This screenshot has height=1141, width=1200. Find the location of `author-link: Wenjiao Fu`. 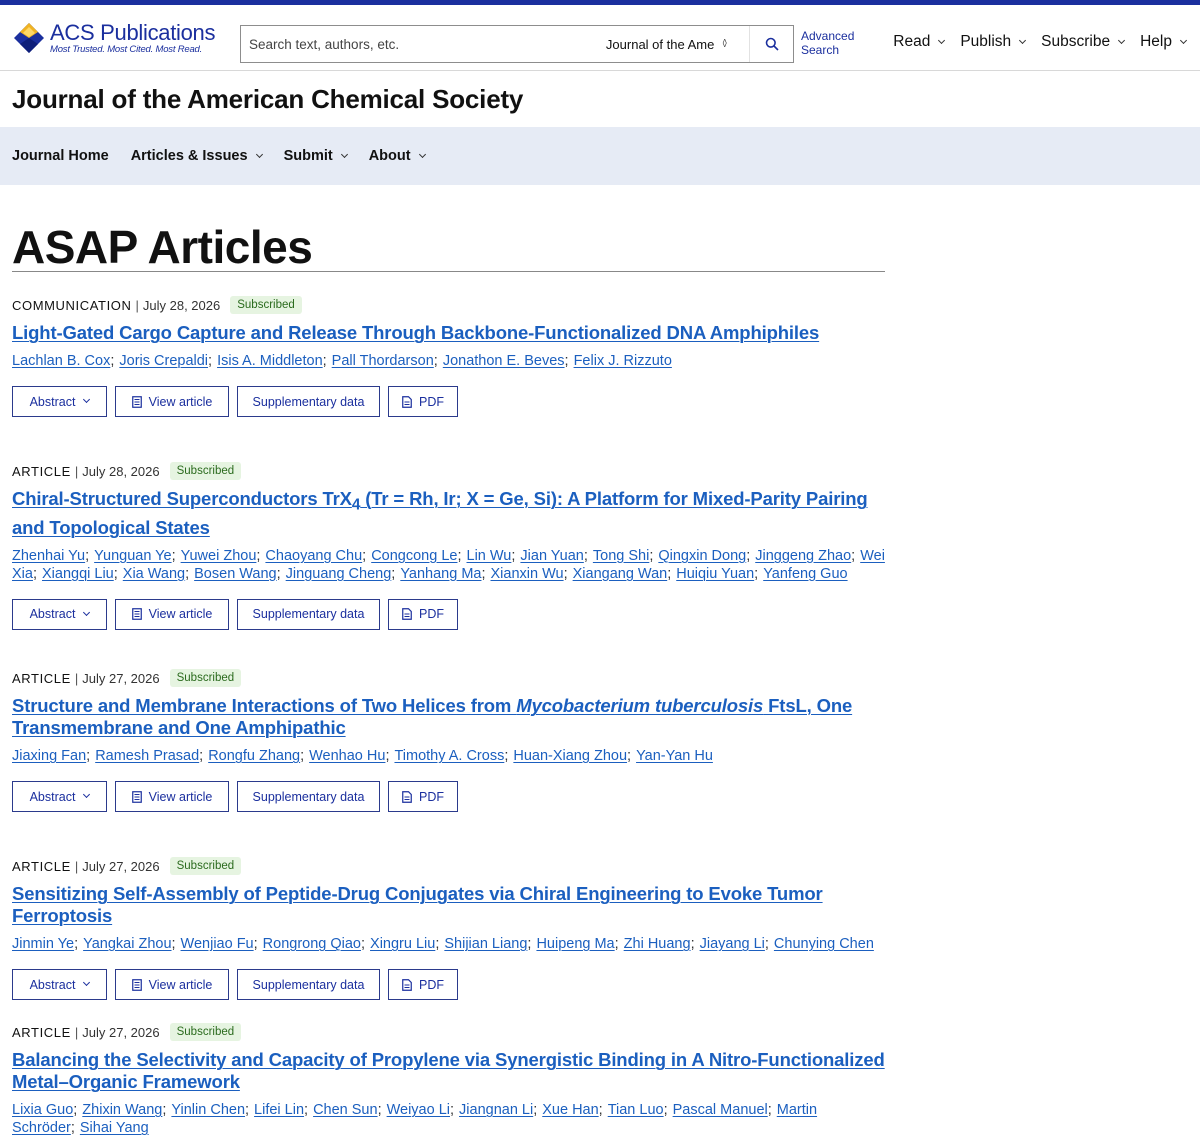

author-link: Wenjiao Fu is located at coordinates (217, 944).